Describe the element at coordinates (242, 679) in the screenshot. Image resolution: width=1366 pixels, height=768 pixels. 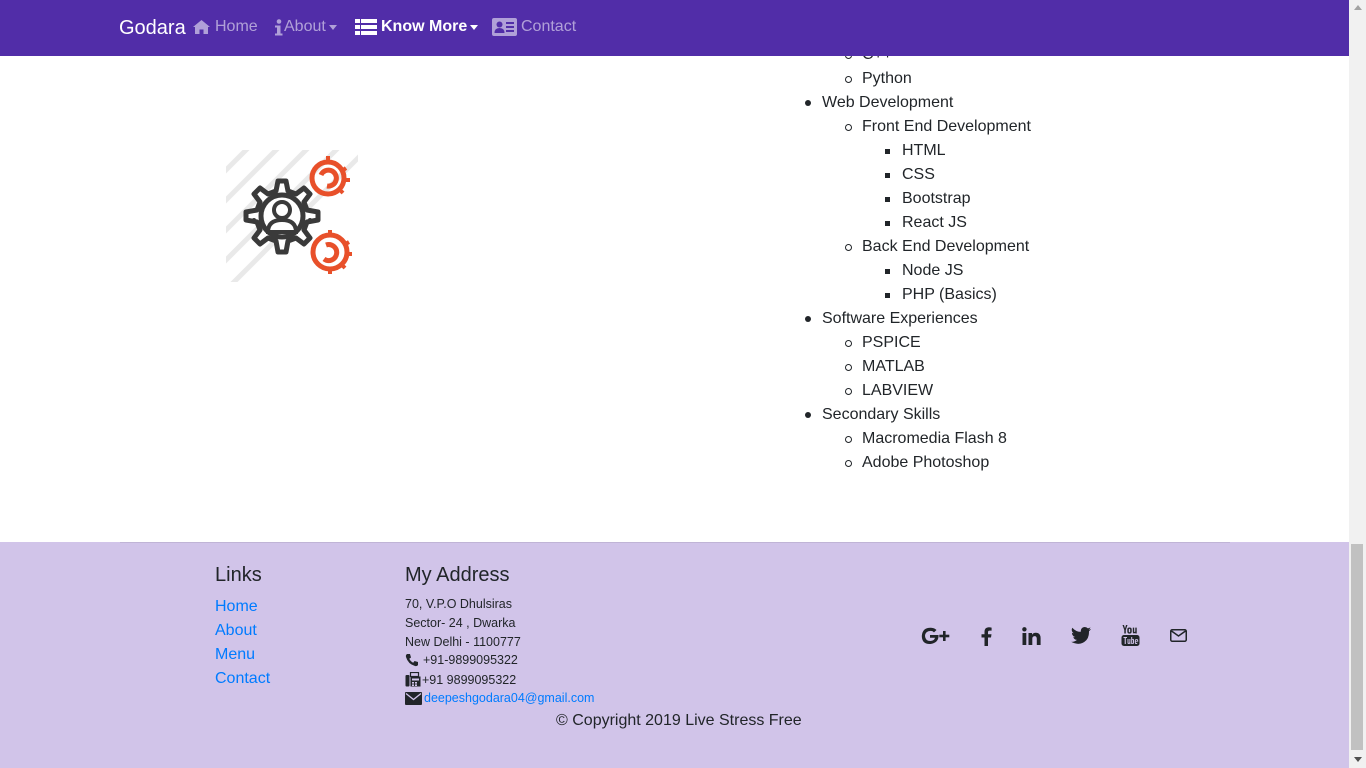
I see `footer-link-contact: Contact` at that location.